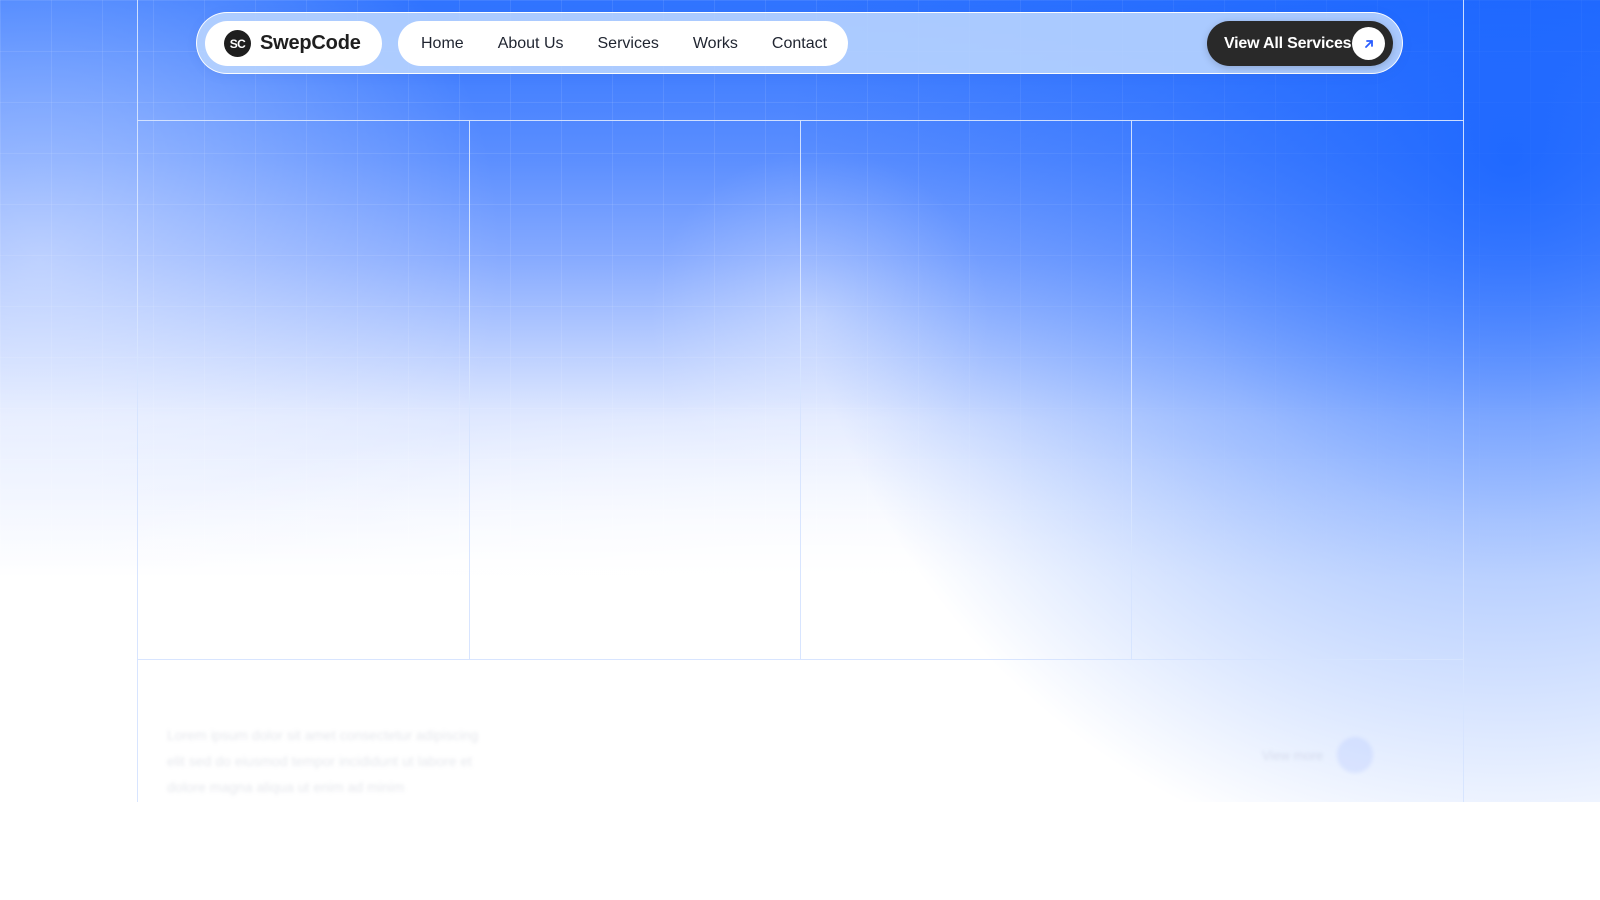 This screenshot has height=900, width=1600. I want to click on brand-logo-icon: SC, so click(237, 43).